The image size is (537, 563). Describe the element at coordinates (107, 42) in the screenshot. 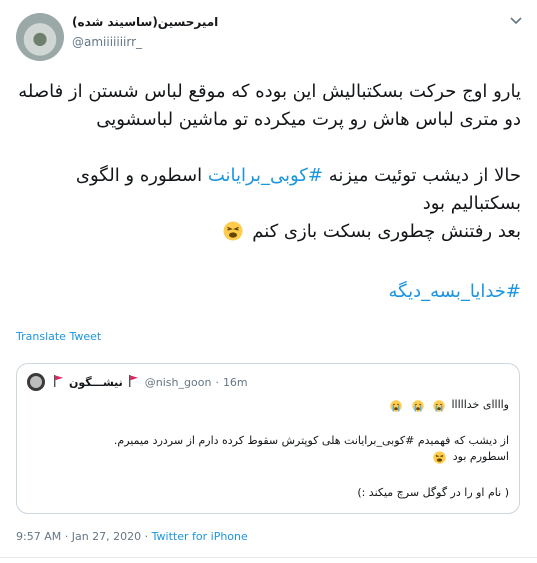

I see `user-handle: @amiiiiiiirr_` at that location.